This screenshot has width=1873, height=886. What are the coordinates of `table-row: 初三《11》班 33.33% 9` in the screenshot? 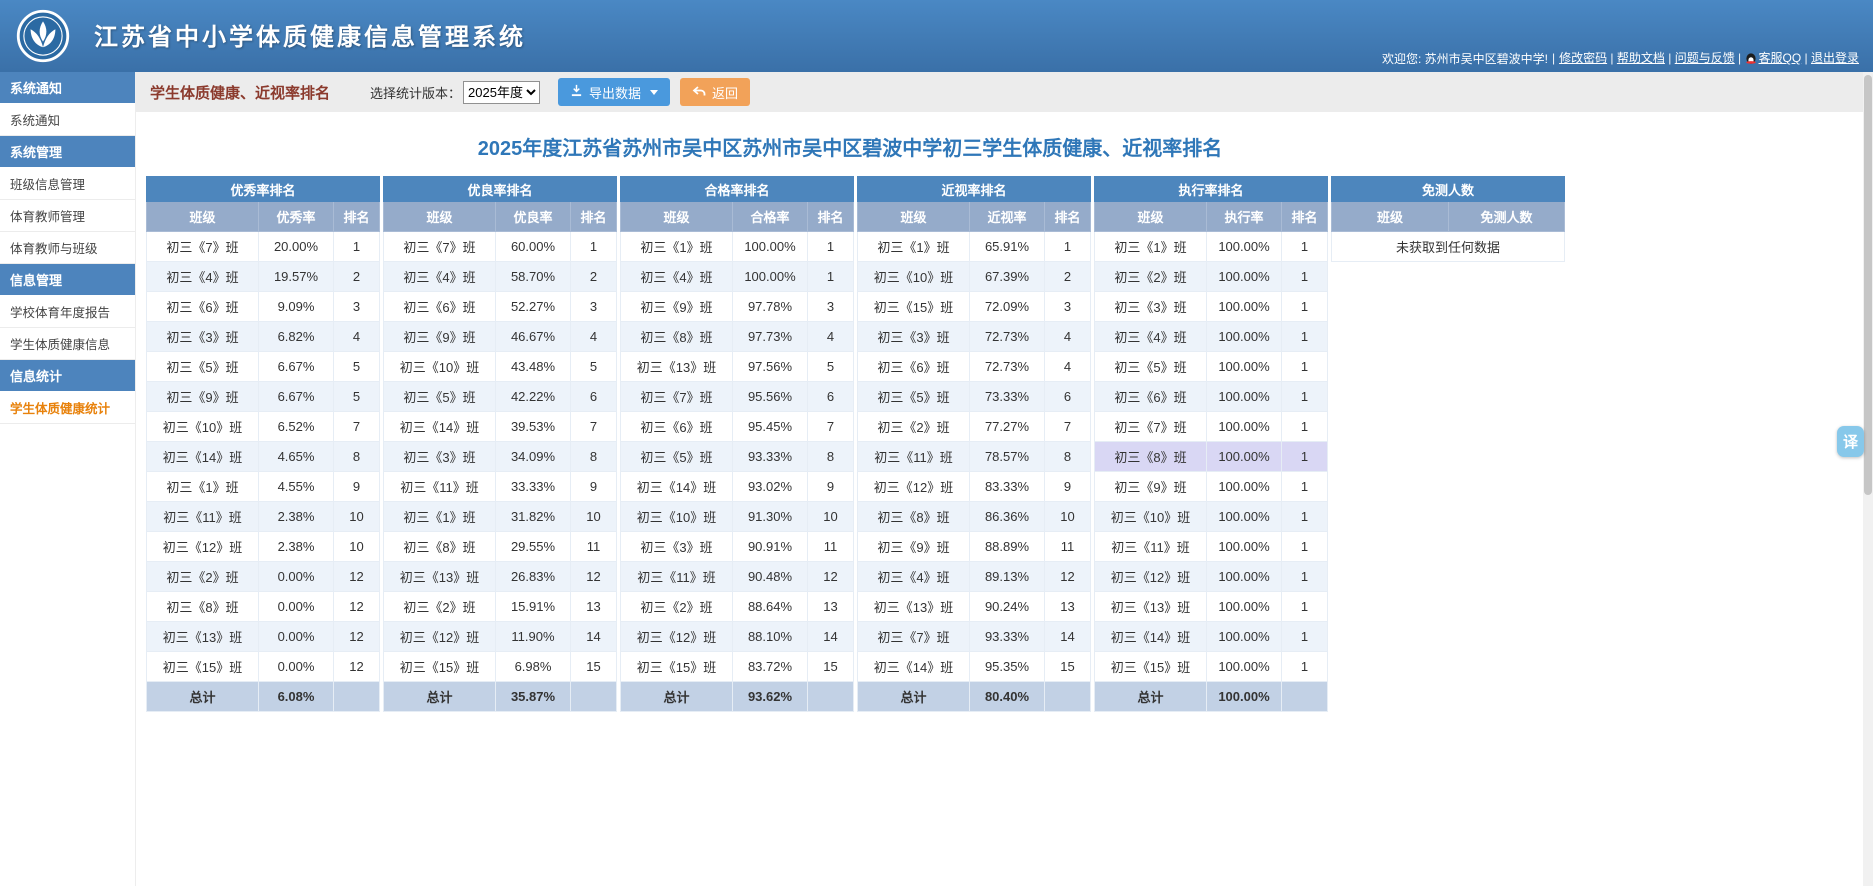 It's located at (500, 486).